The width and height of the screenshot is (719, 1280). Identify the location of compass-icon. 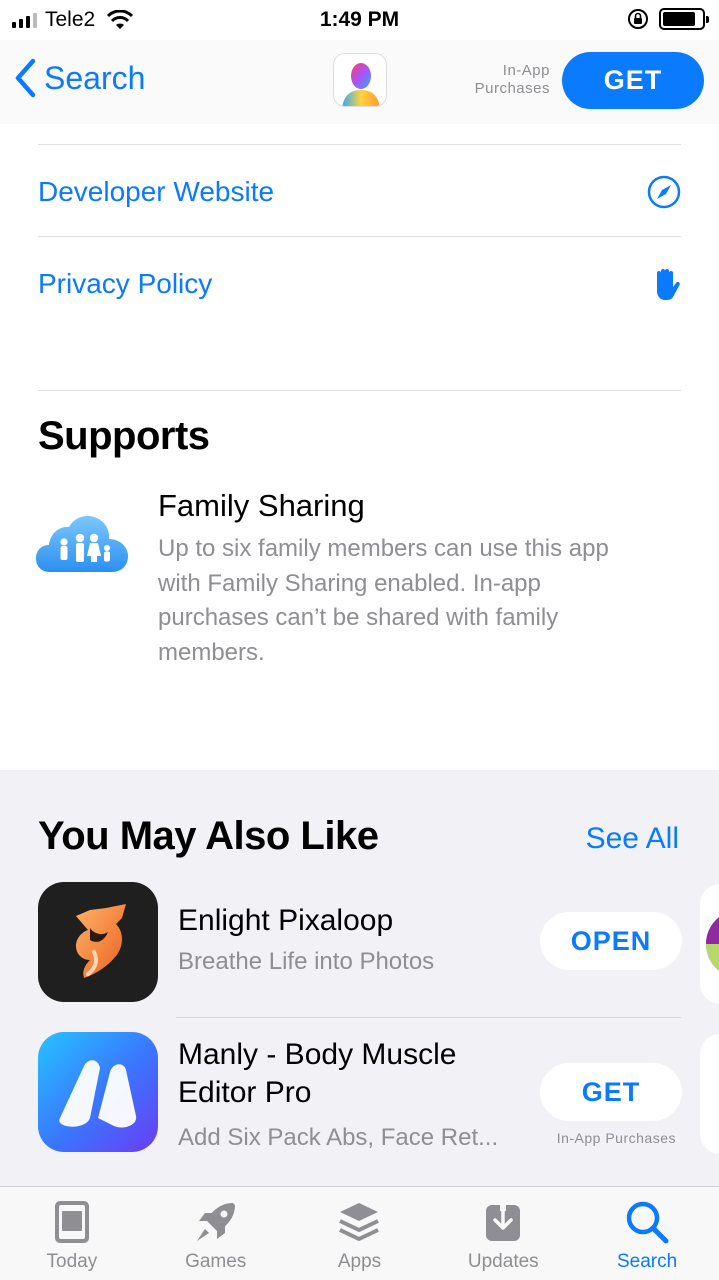
(664, 192).